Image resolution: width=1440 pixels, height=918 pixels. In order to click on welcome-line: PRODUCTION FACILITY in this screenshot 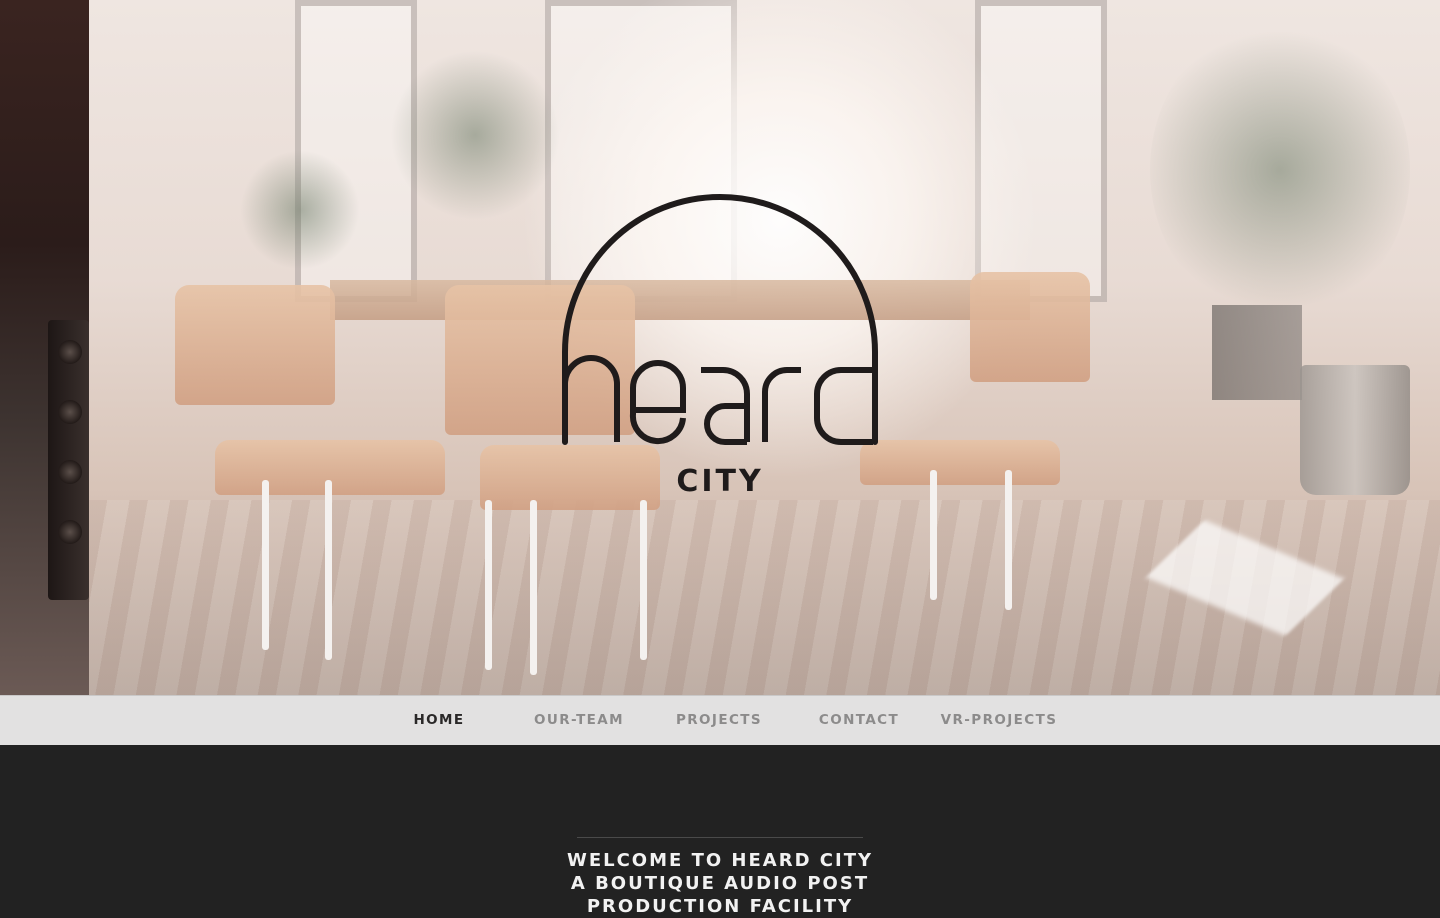, I will do `click(720, 906)`.